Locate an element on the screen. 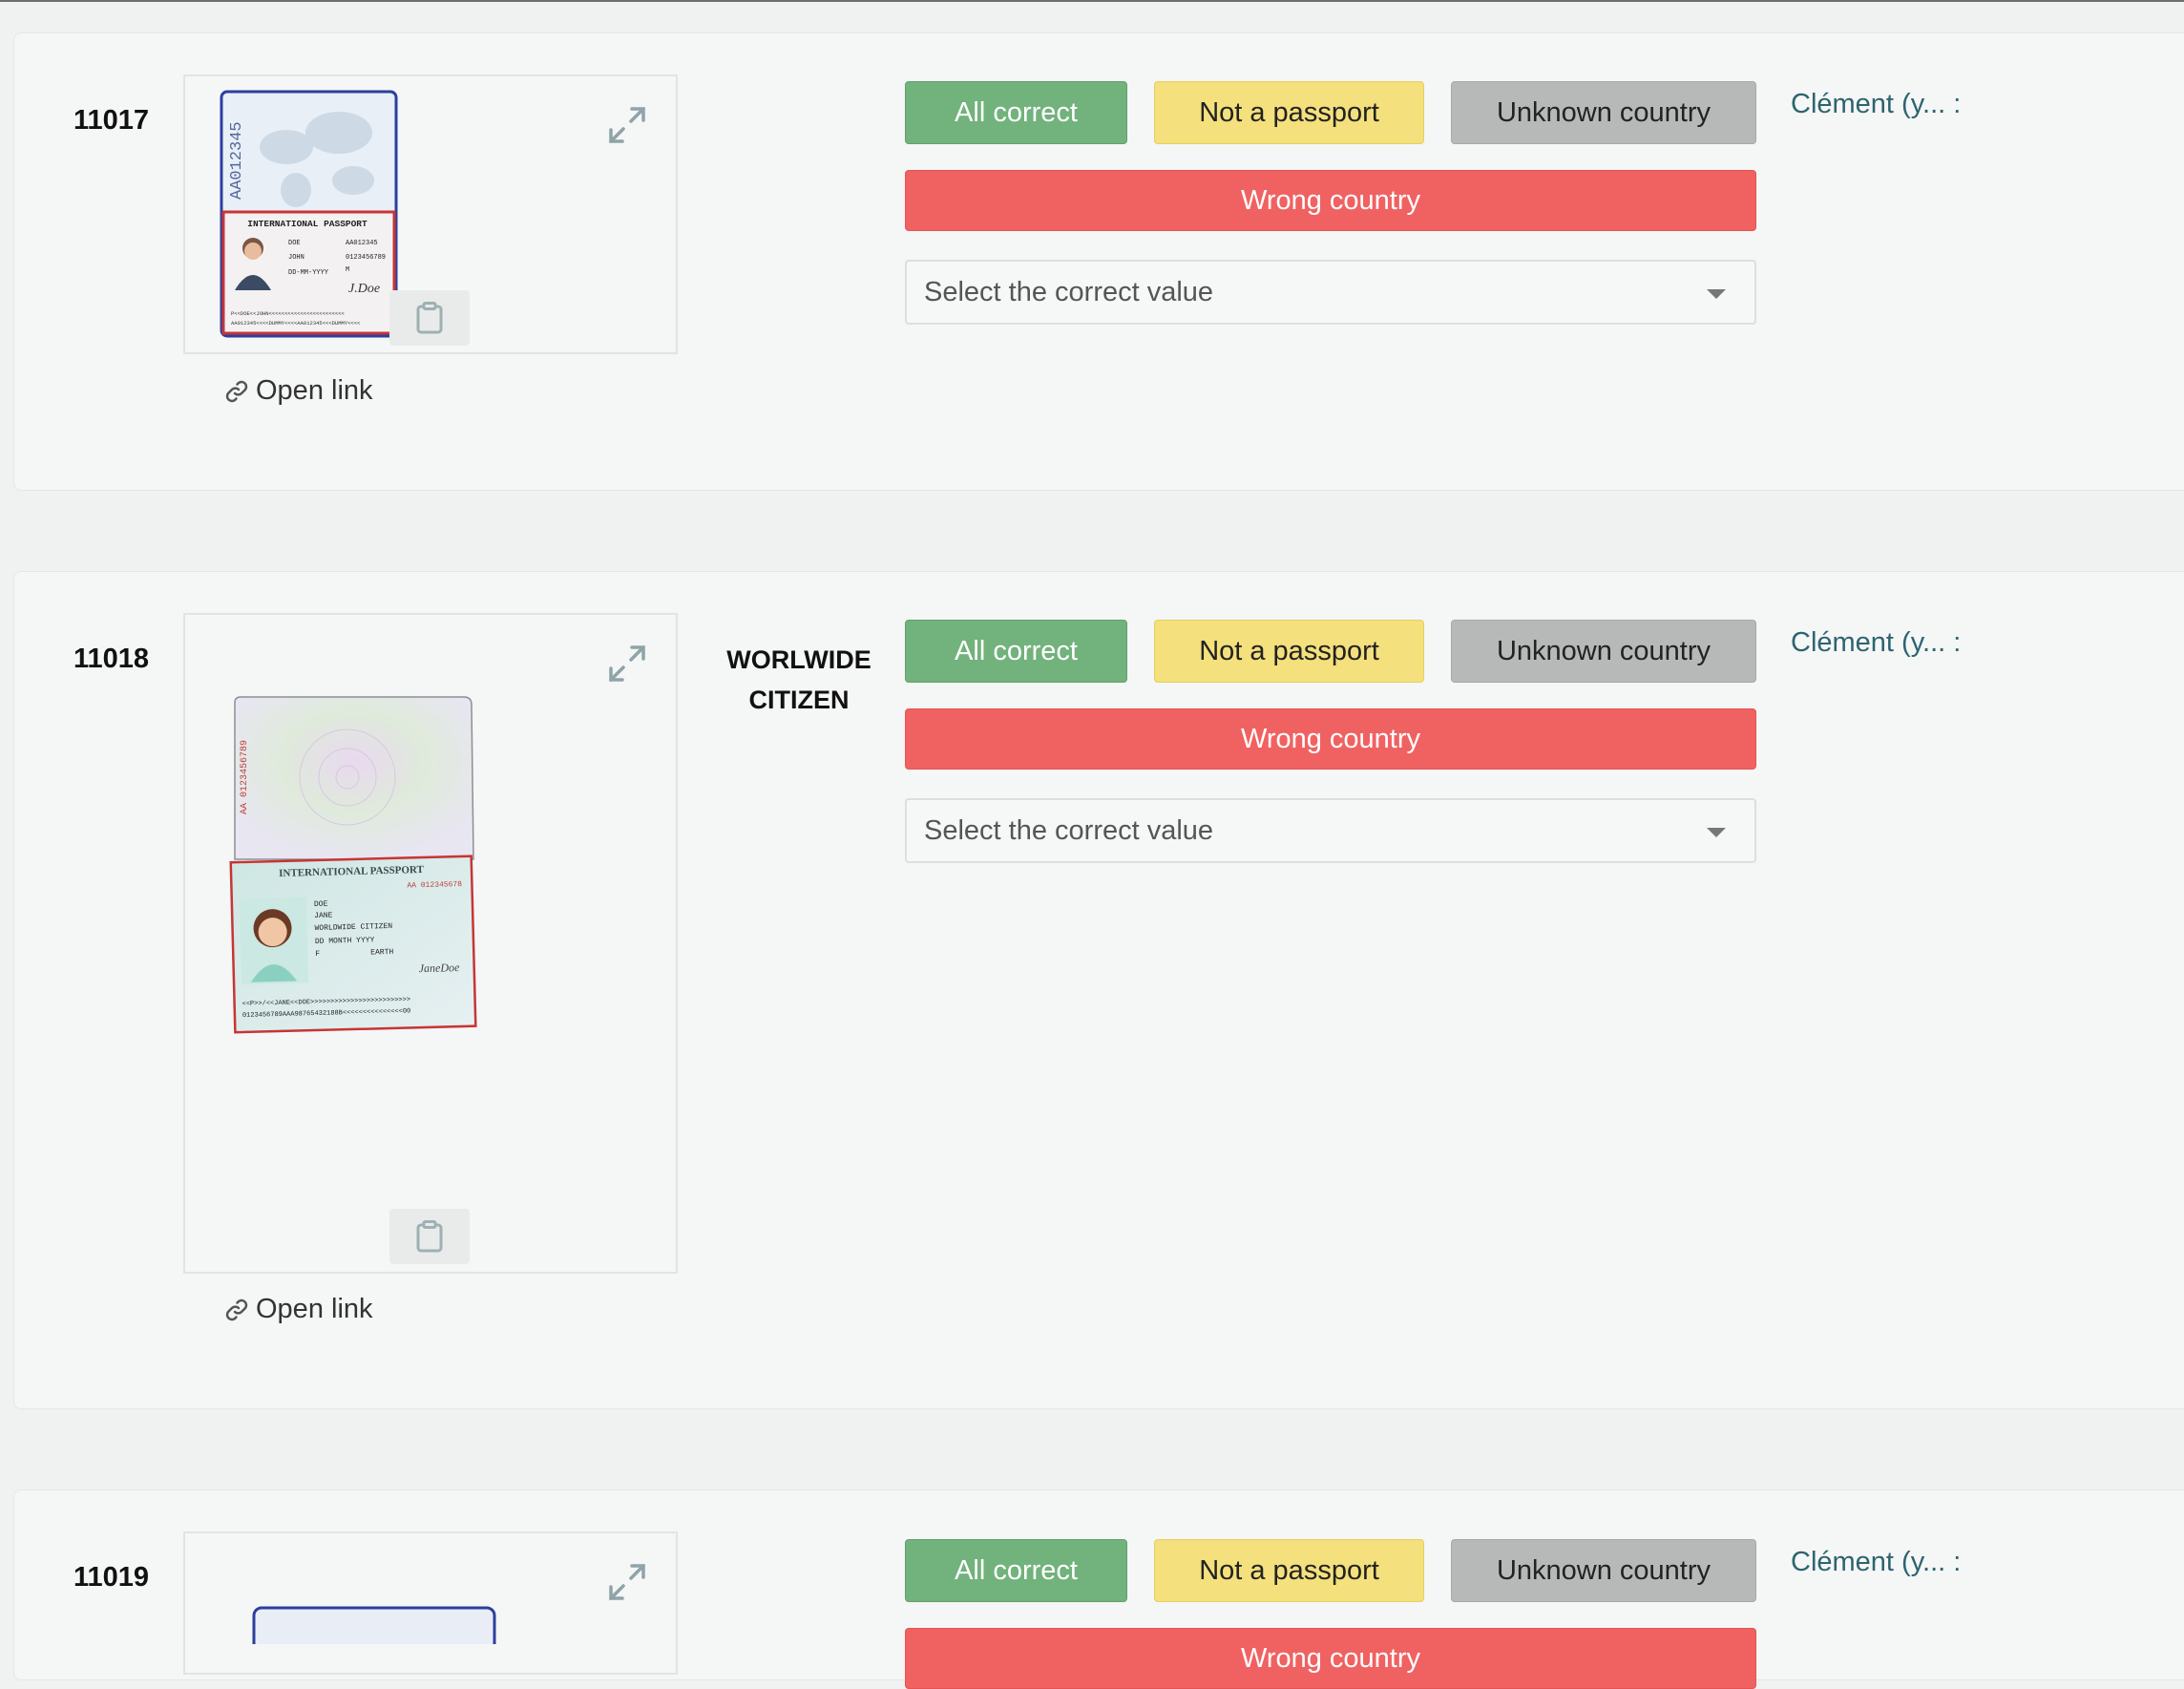 Image resolution: width=2184 pixels, height=1689 pixels. passport-sex: M is located at coordinates (348, 270).